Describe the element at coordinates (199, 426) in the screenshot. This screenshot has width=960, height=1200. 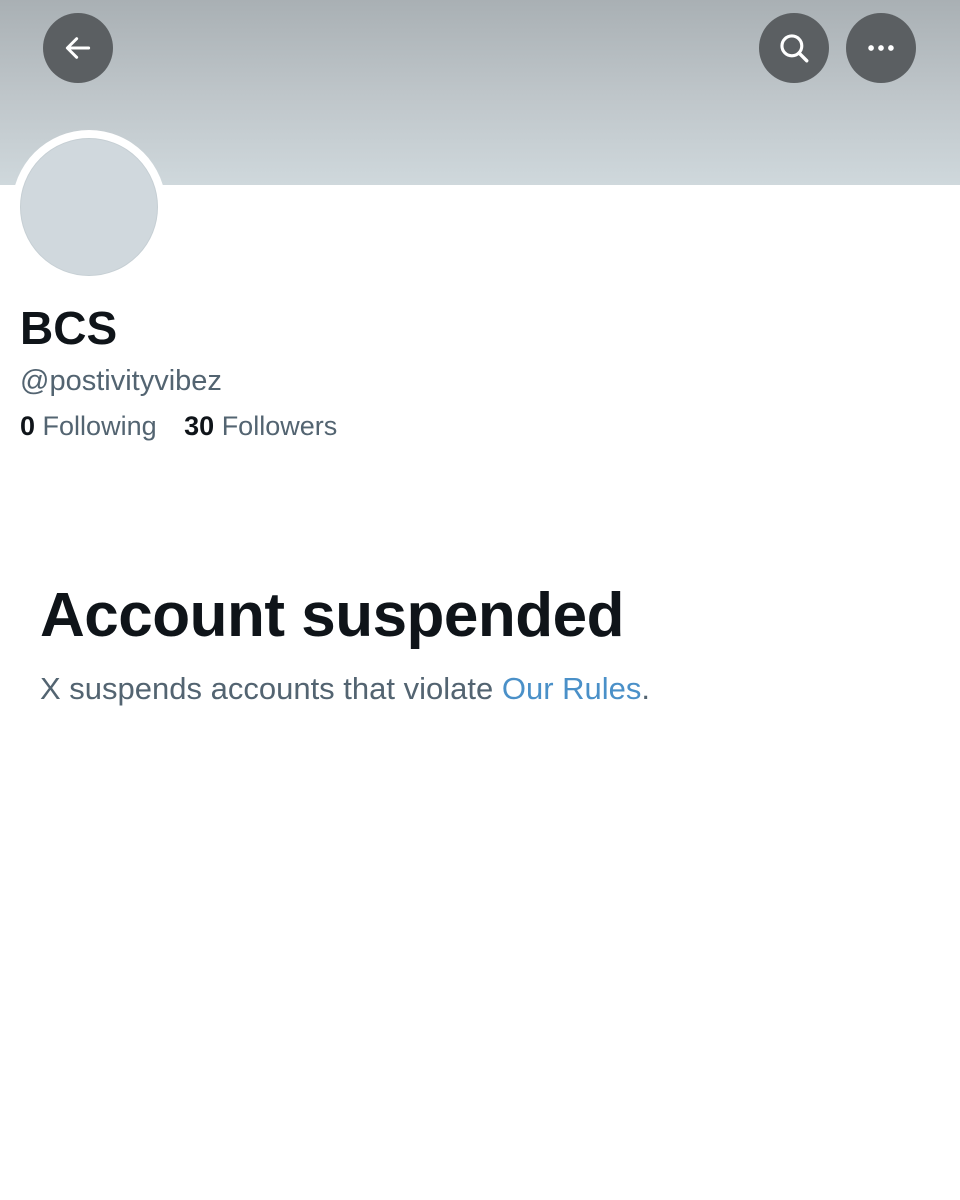
I see `followers-count: 30` at that location.